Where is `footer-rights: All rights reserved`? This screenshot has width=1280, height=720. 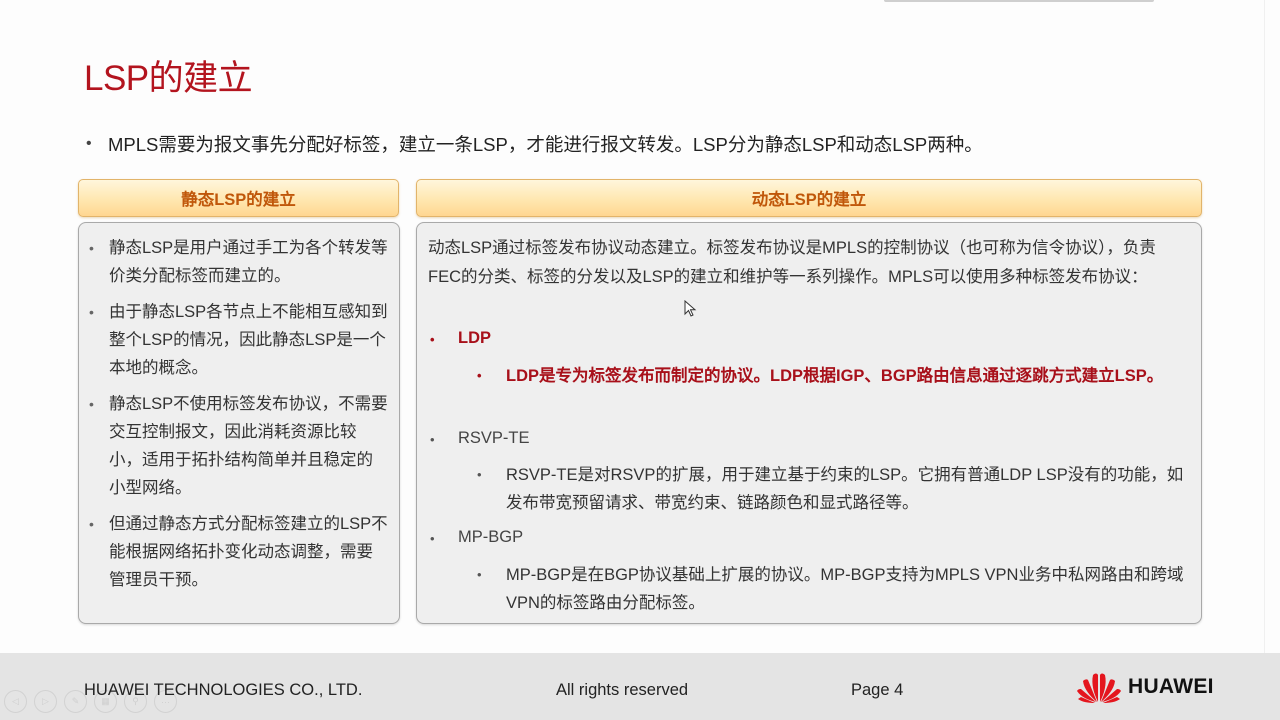
footer-rights: All rights reserved is located at coordinates (622, 690).